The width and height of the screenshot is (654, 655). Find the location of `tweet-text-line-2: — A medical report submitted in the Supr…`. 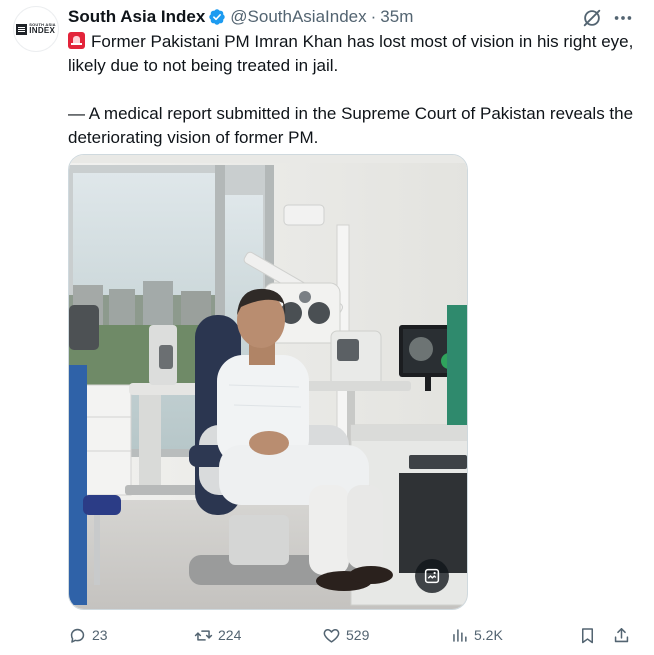

tweet-text-line-2: — A medical report submitted in the Supr… is located at coordinates (351, 125).